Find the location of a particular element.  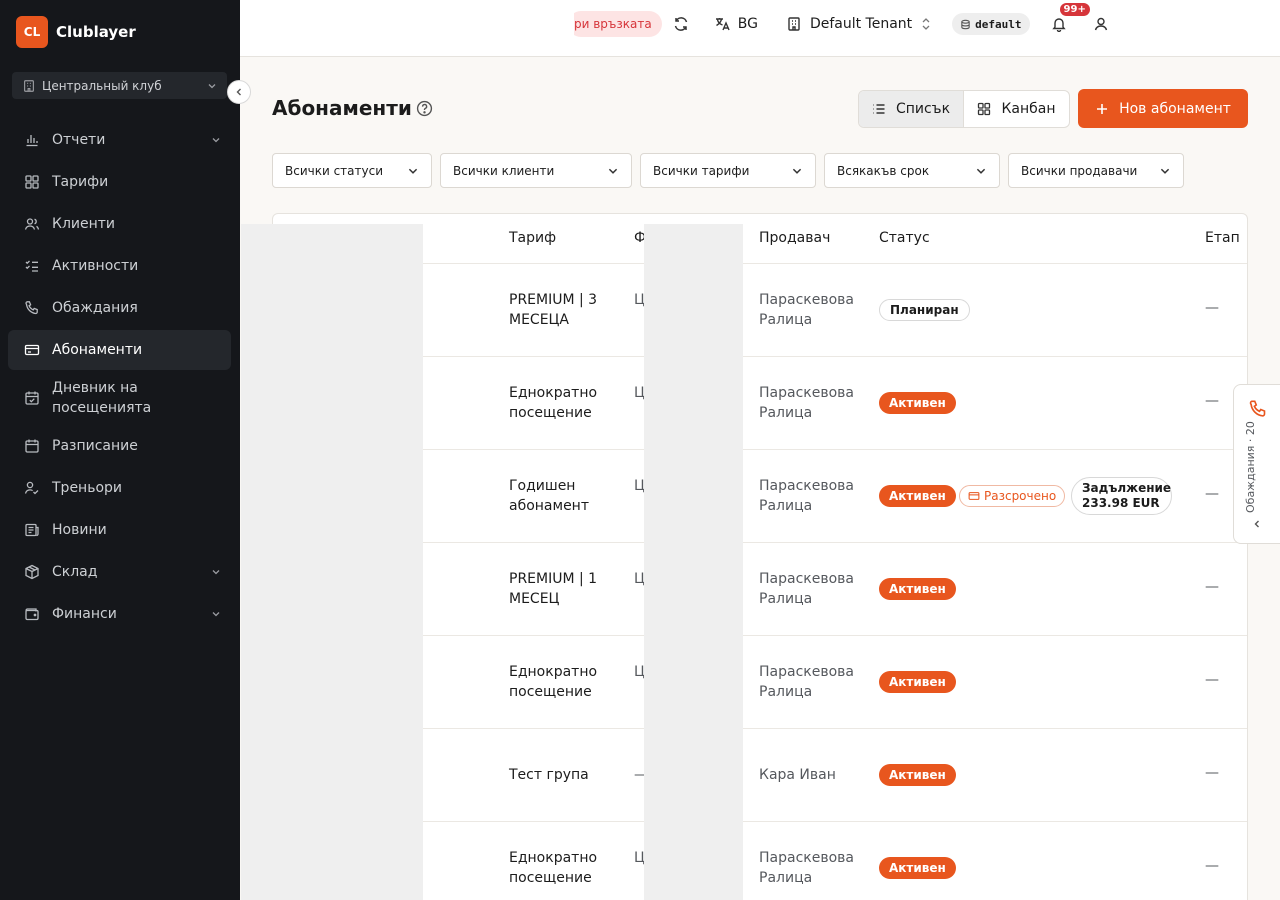

page-title: Абонаменти is located at coordinates (342, 108).